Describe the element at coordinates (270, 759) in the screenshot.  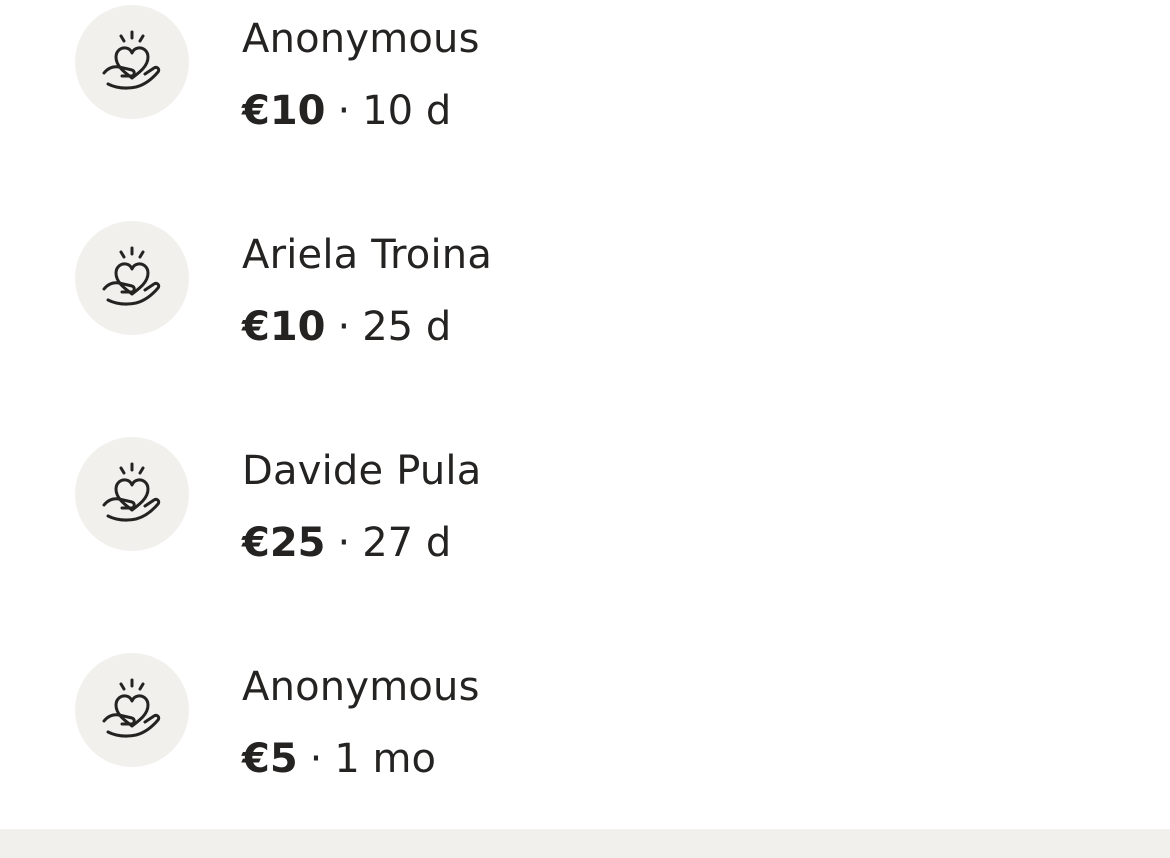
I see `donation-amount: €5` at that location.